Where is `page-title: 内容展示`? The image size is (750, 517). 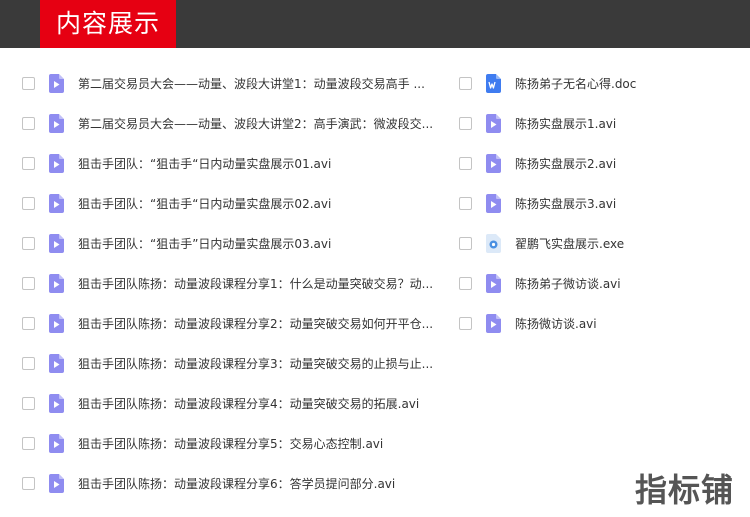
page-title: 内容展示 is located at coordinates (108, 24).